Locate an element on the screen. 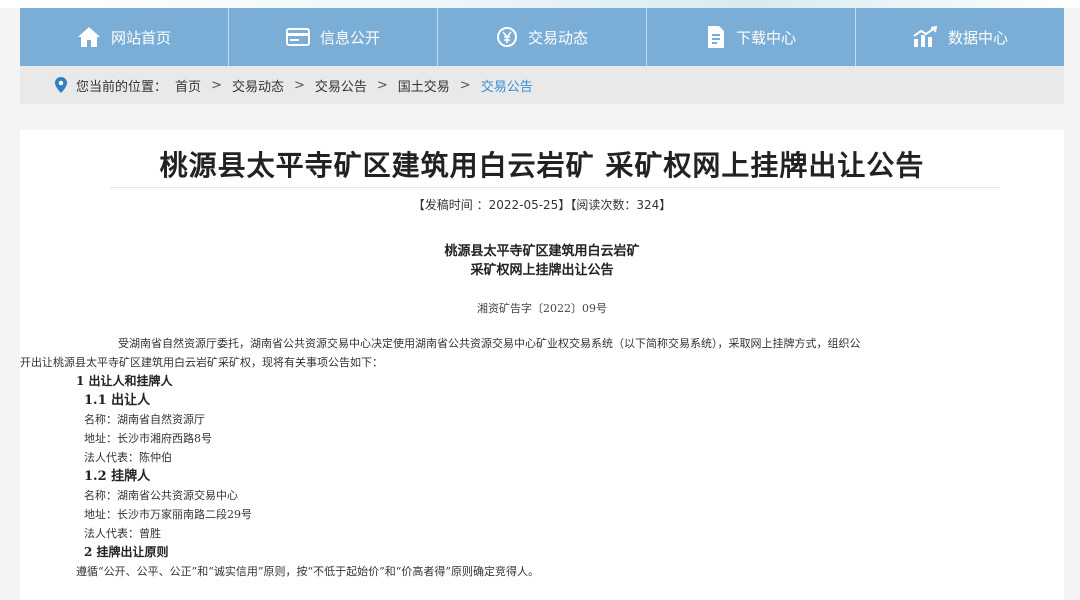 The image size is (1080, 600). nav-download: 下载中心 is located at coordinates (751, 37).